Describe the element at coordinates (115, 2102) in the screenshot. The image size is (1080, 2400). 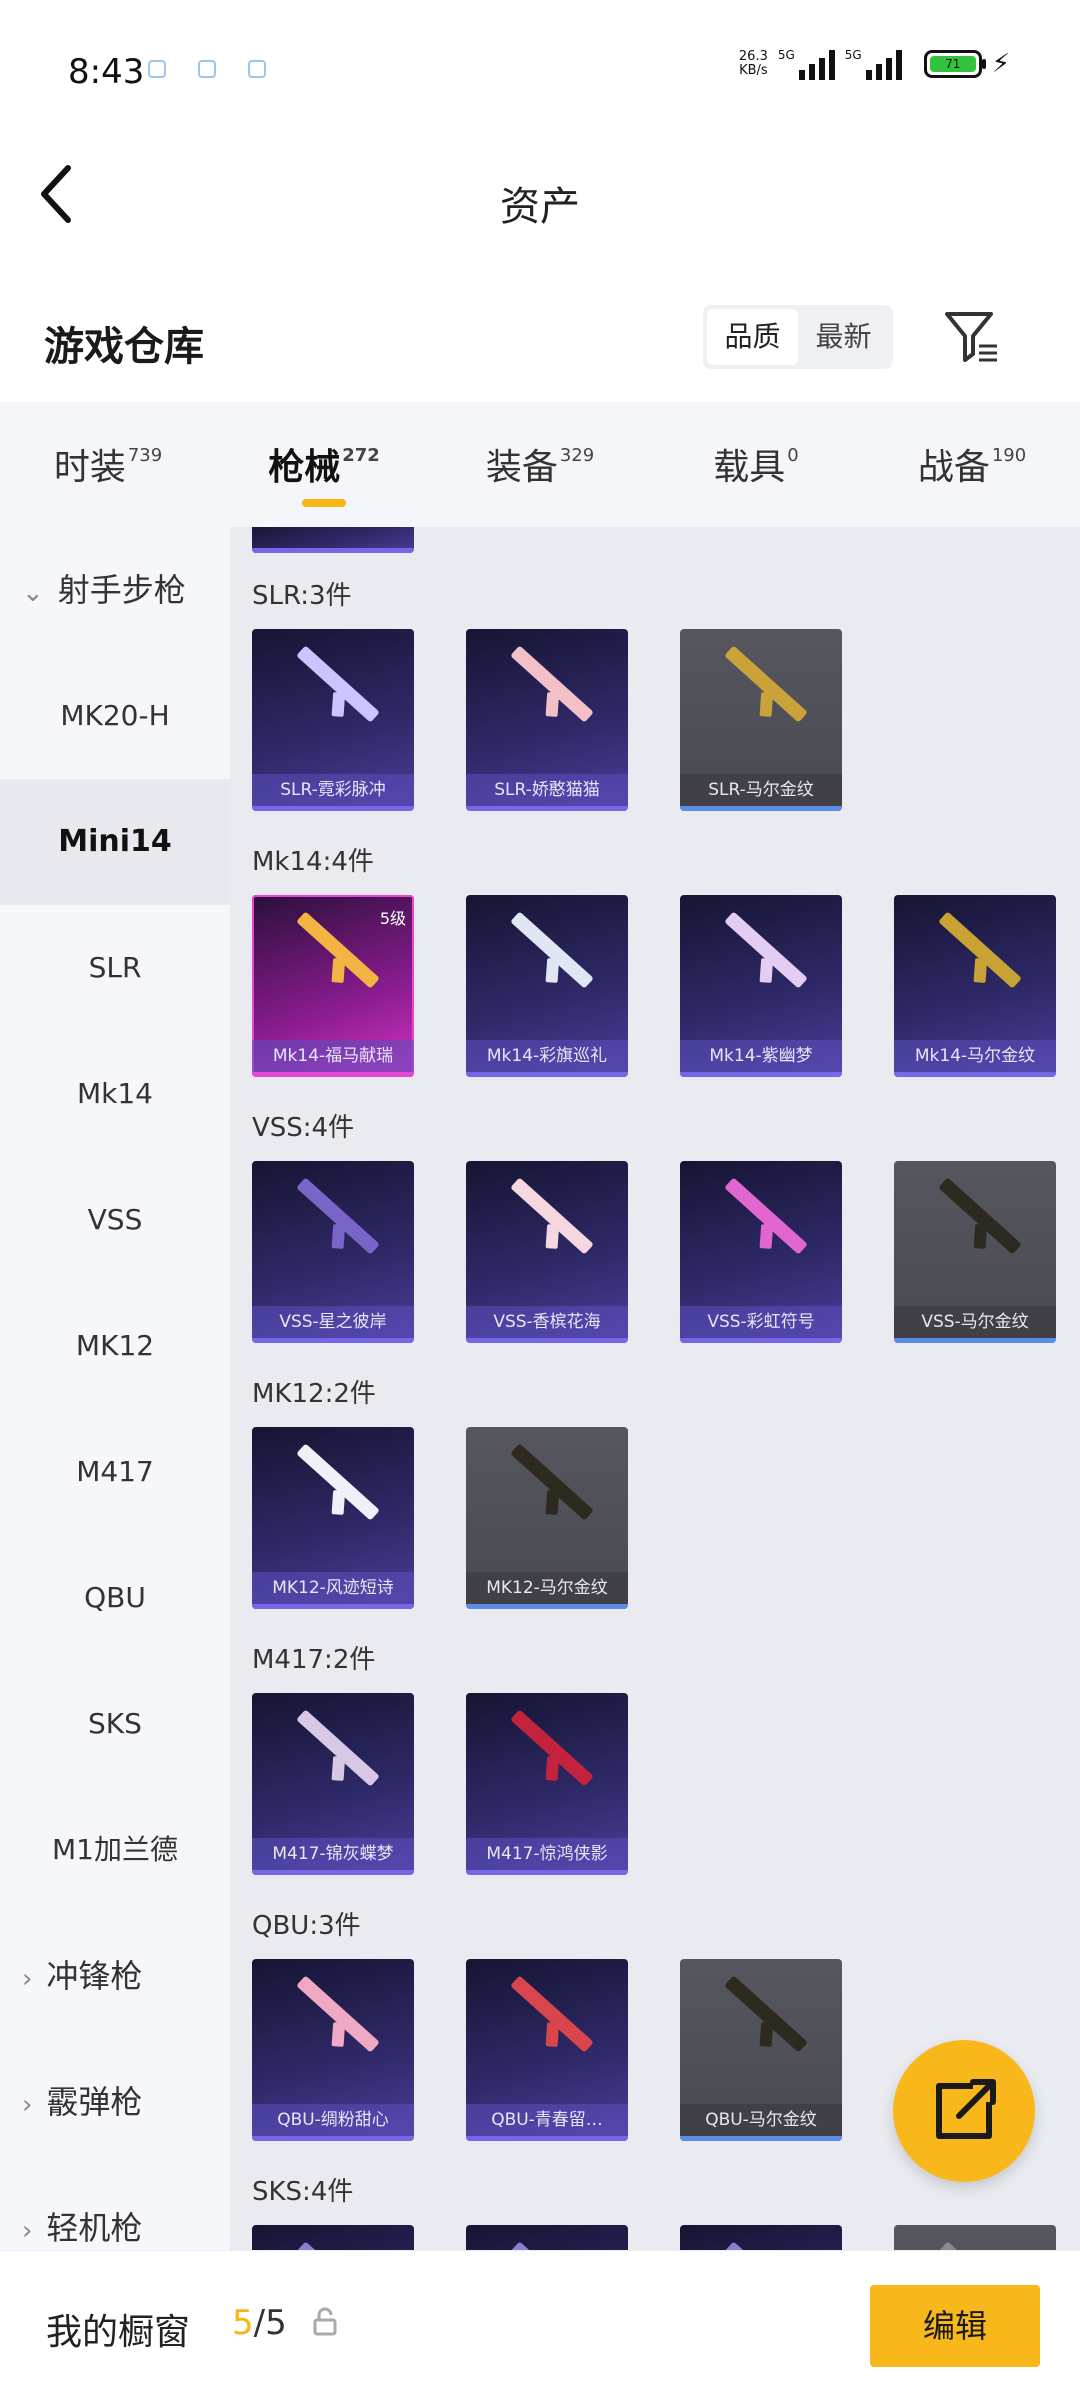
I see `sidebar-group: › 霰弹枪` at that location.